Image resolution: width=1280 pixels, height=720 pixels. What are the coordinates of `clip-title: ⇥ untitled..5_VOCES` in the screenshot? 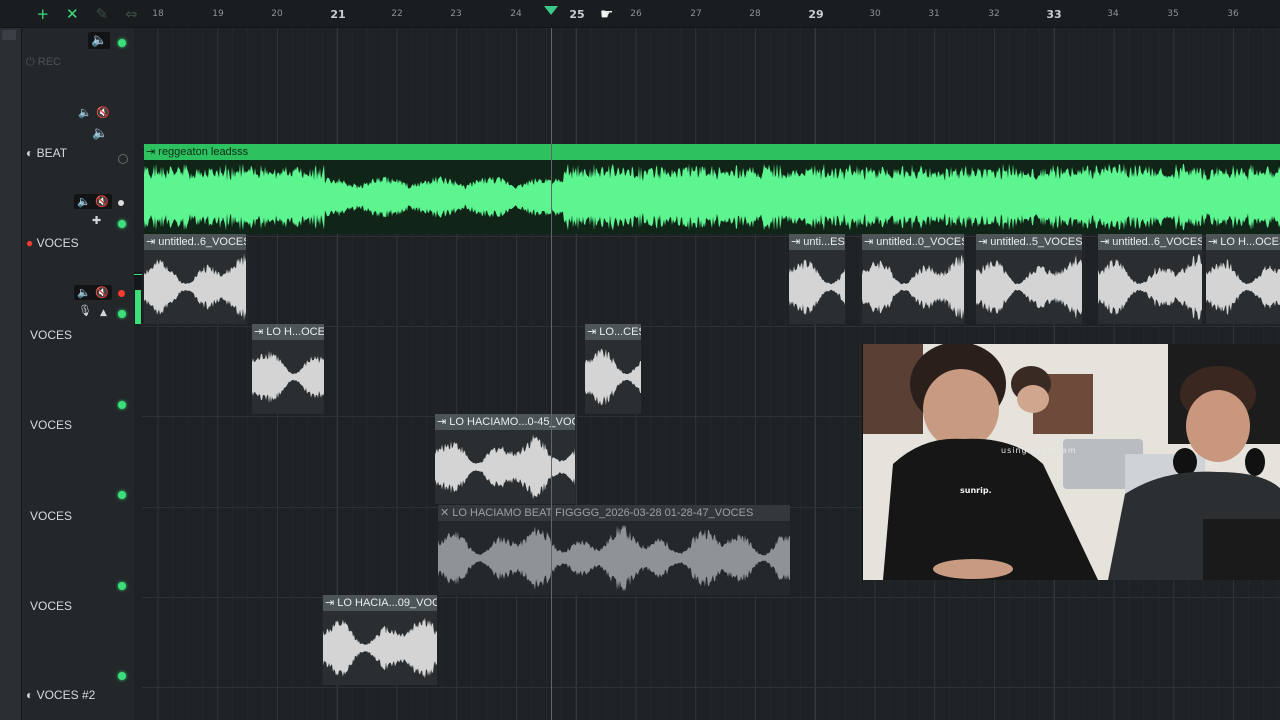 It's located at (1029, 242).